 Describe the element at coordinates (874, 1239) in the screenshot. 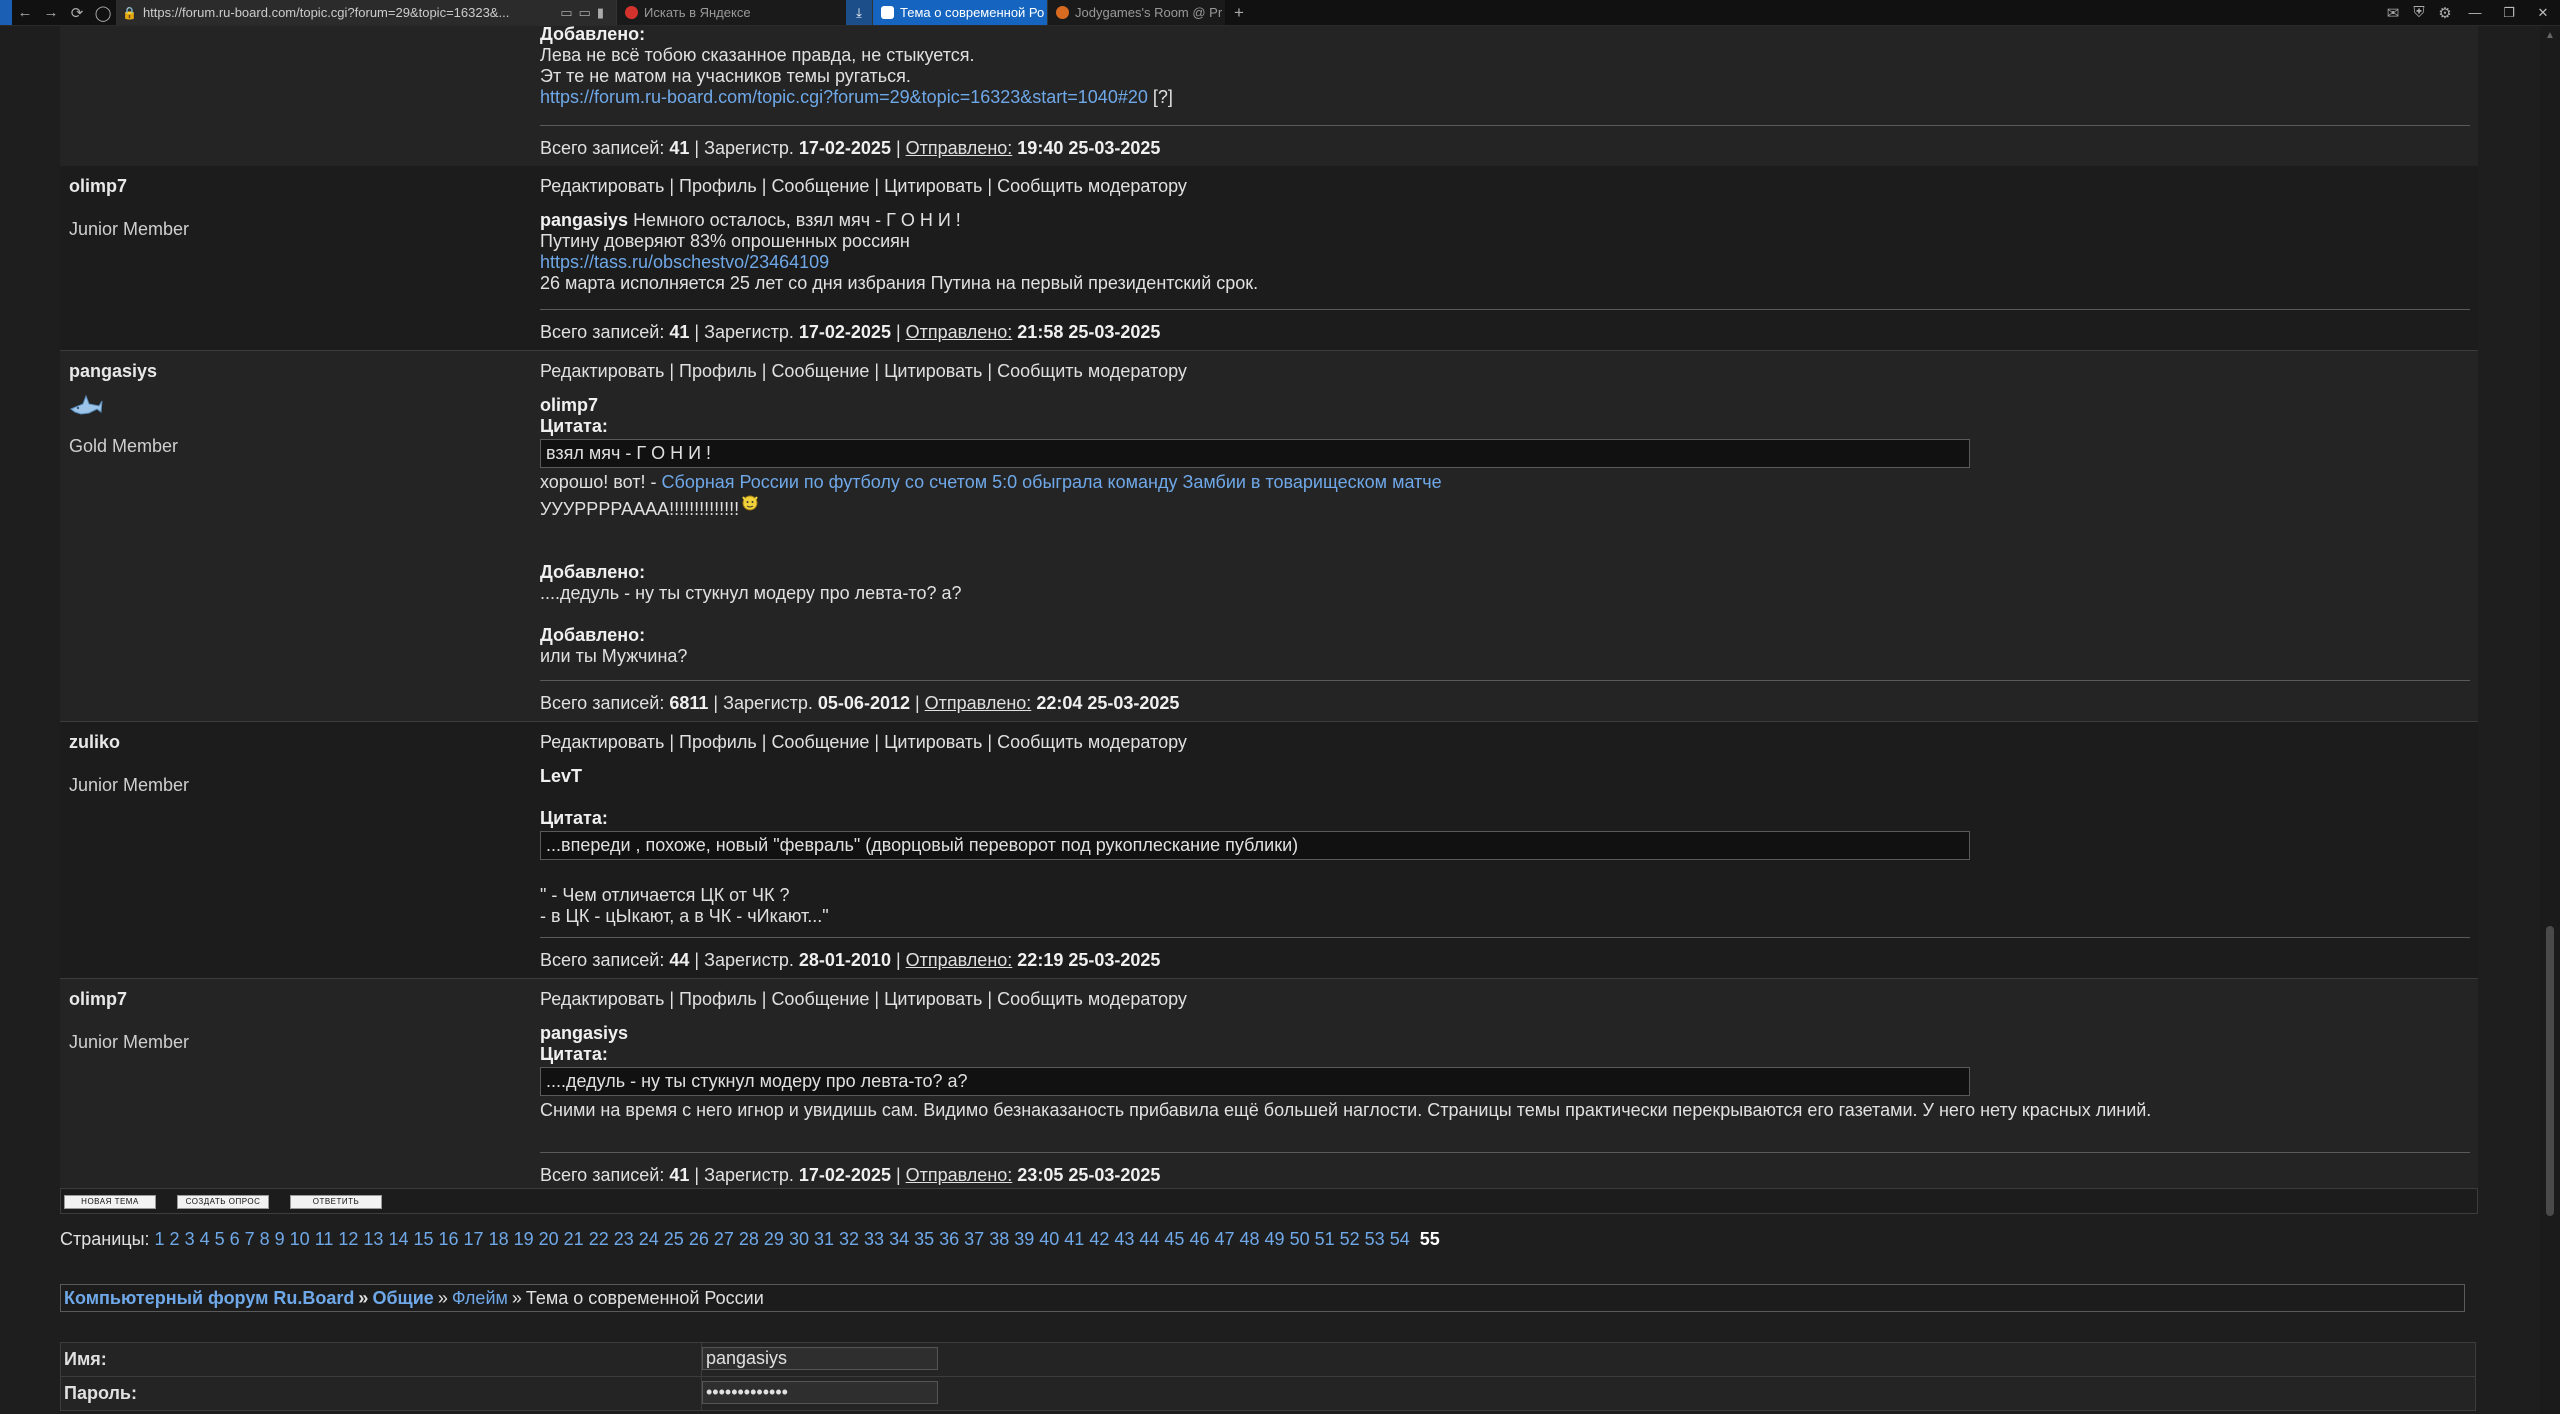

I see `page-link: 33` at that location.